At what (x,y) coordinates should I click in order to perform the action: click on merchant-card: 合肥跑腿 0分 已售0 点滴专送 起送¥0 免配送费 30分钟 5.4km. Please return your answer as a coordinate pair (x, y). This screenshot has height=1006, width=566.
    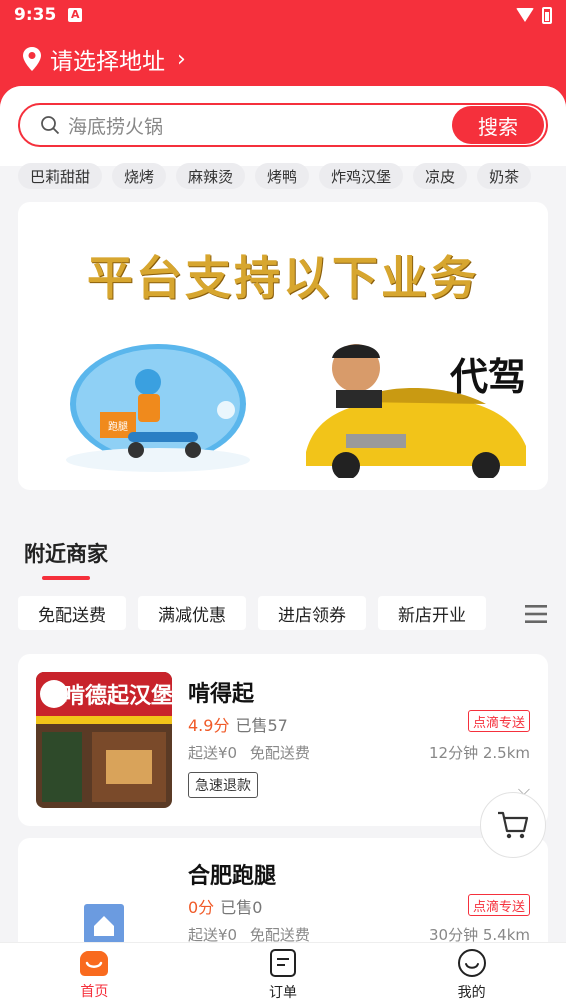
    Looking at the image, I should click on (283, 915).